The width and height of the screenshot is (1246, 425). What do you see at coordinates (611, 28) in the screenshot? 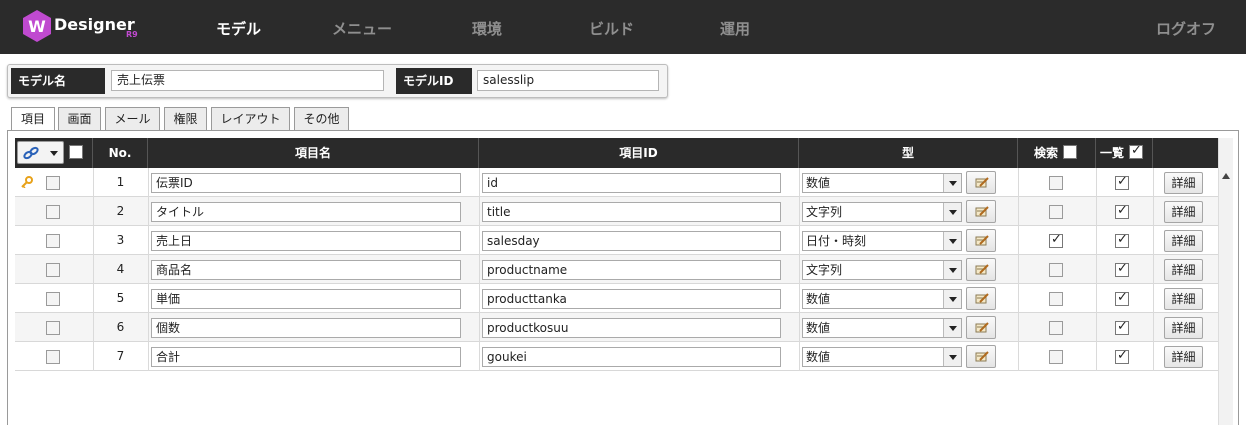
I see `nav-build: ビルド` at bounding box center [611, 28].